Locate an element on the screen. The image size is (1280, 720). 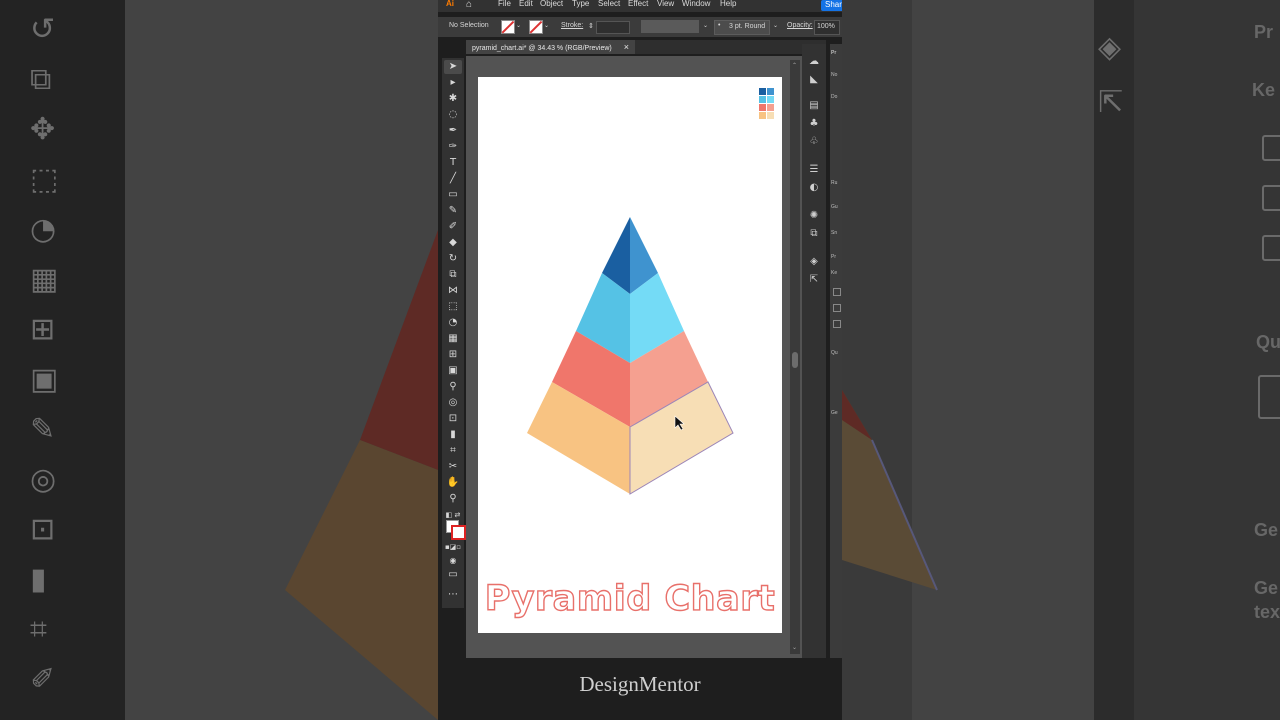
blurred-label-3: Ge is located at coordinates (1266, 530).